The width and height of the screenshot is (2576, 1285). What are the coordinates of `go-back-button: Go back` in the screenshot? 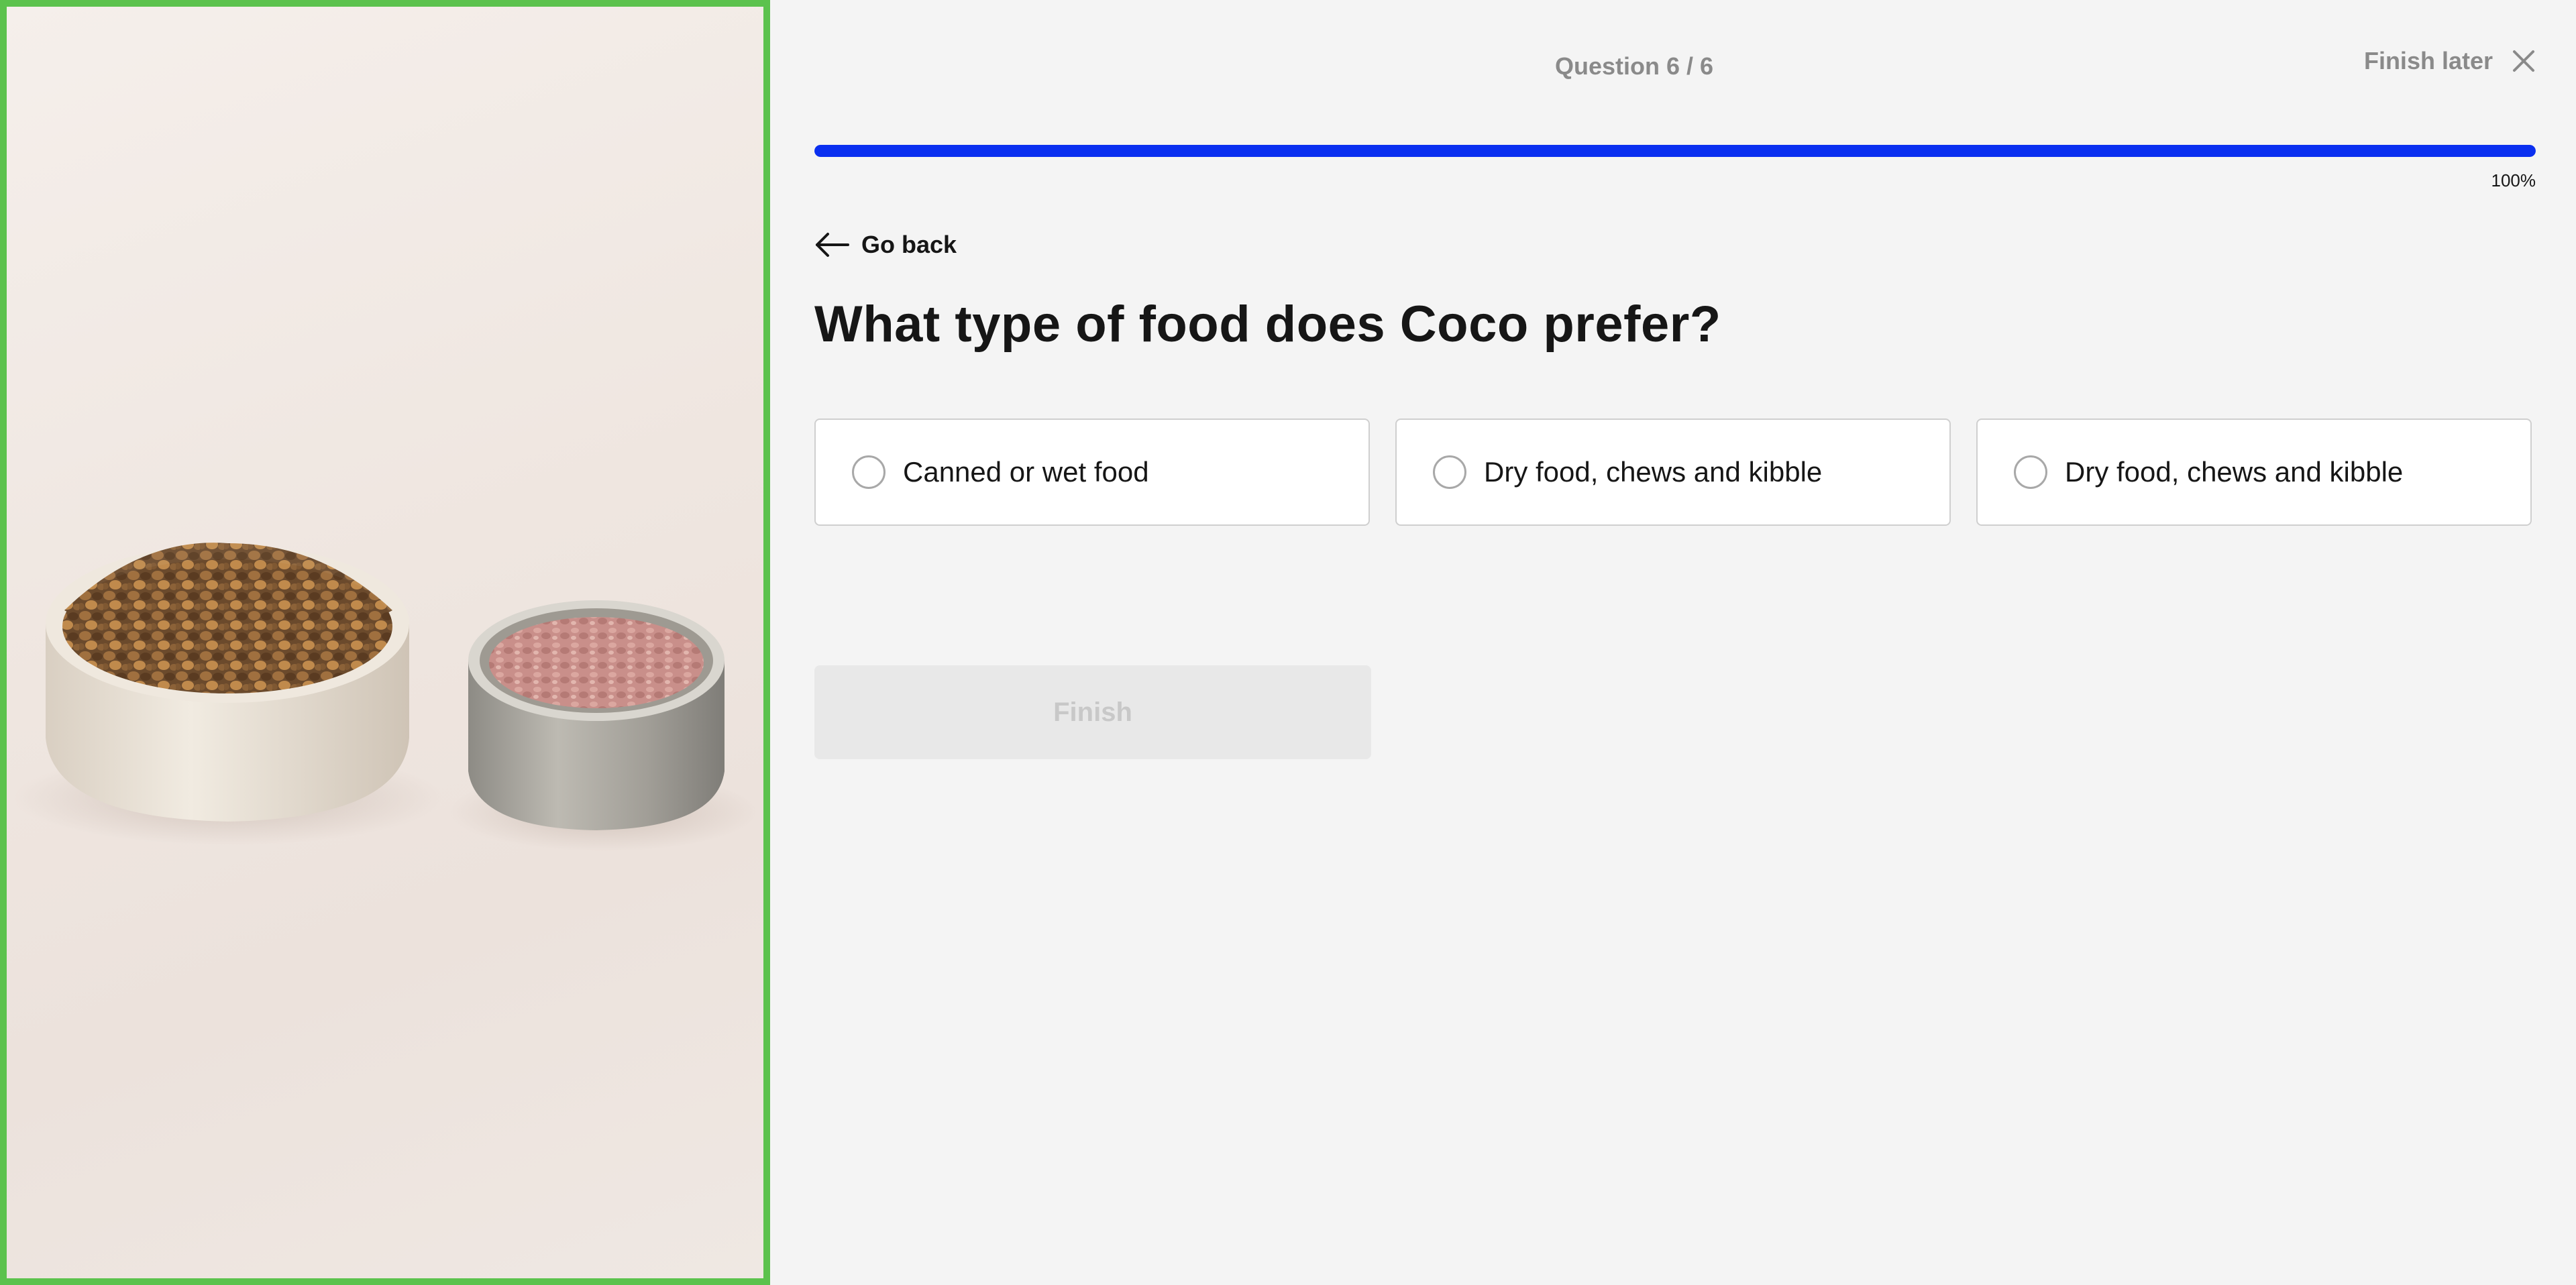 It's located at (885, 245).